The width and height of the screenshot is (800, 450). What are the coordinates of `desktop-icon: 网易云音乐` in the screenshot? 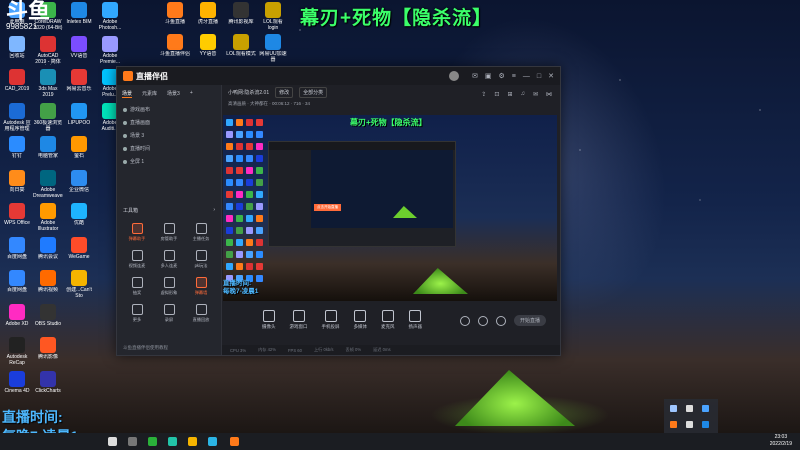 It's located at (79, 83).